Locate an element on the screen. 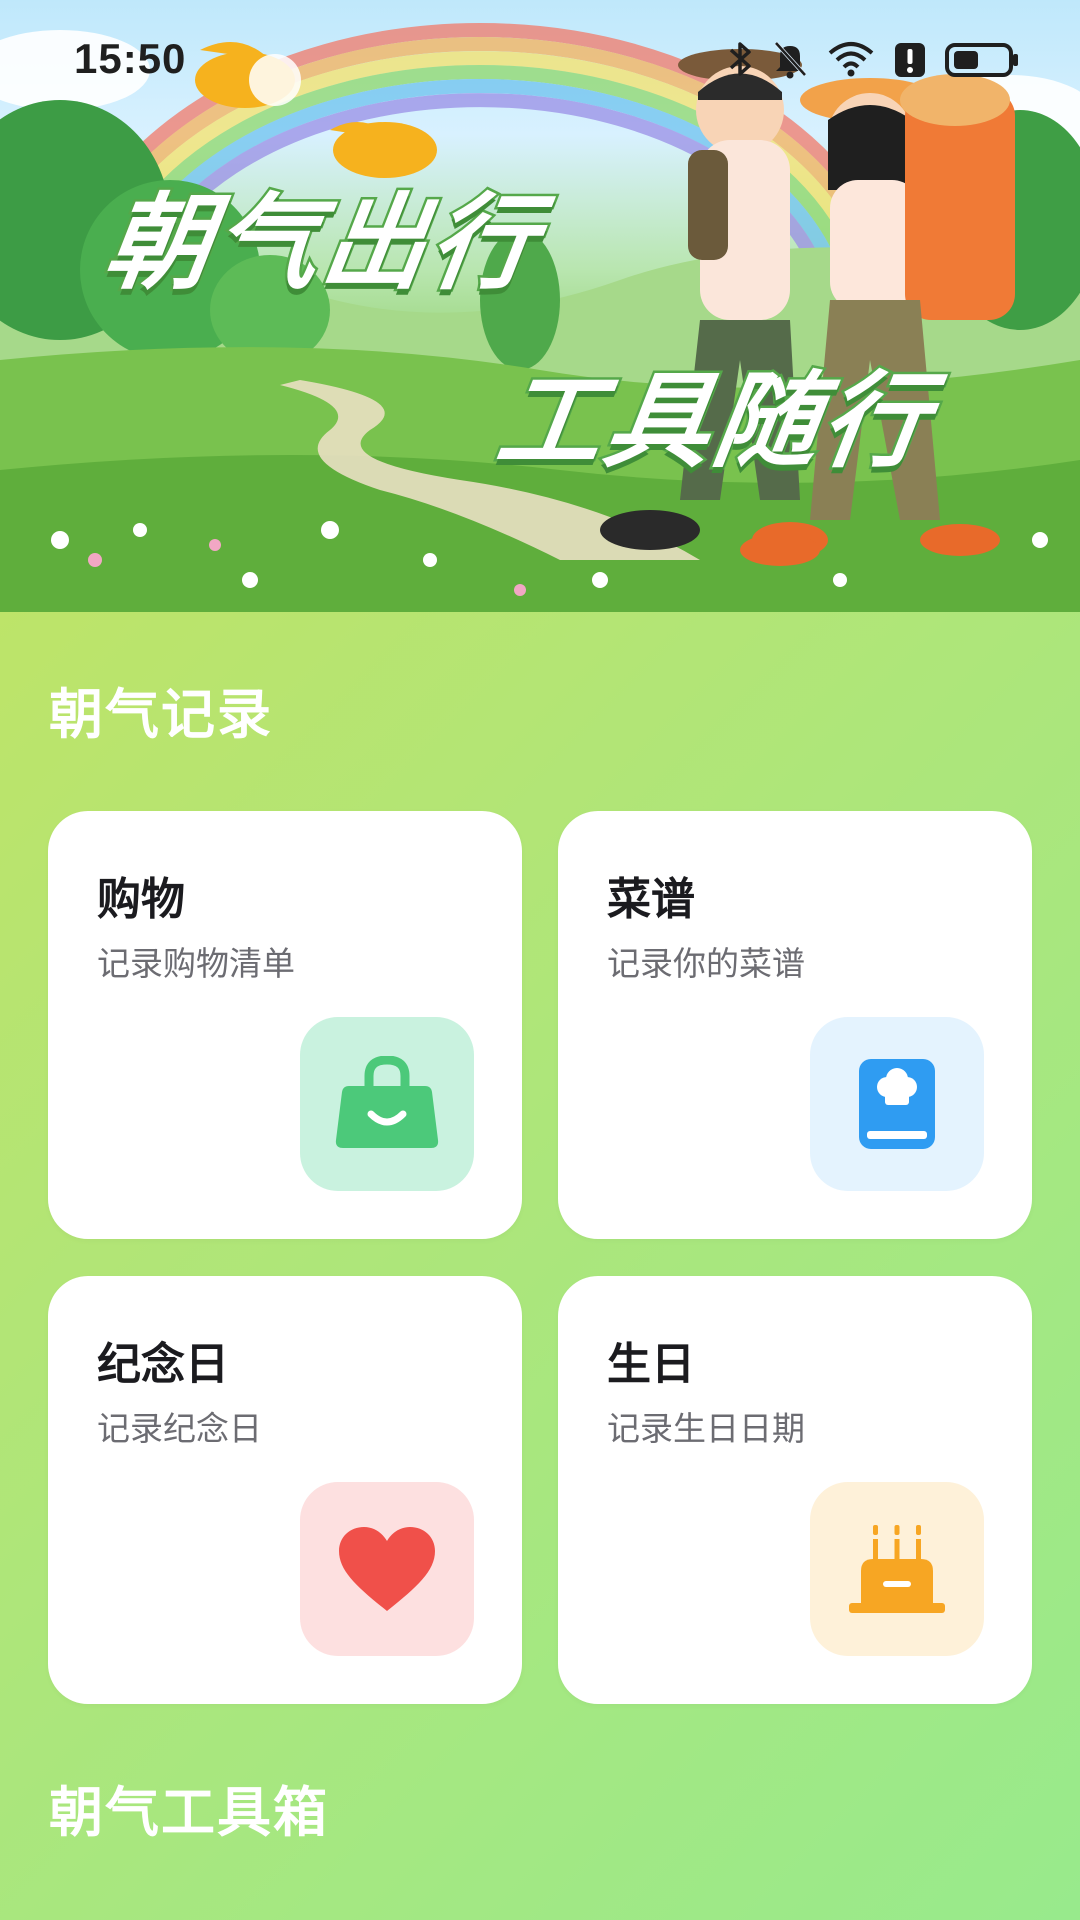 Image resolution: width=1080 pixels, height=1920 pixels. section-title-toolbox: 朝气工具箱 is located at coordinates (189, 1812).